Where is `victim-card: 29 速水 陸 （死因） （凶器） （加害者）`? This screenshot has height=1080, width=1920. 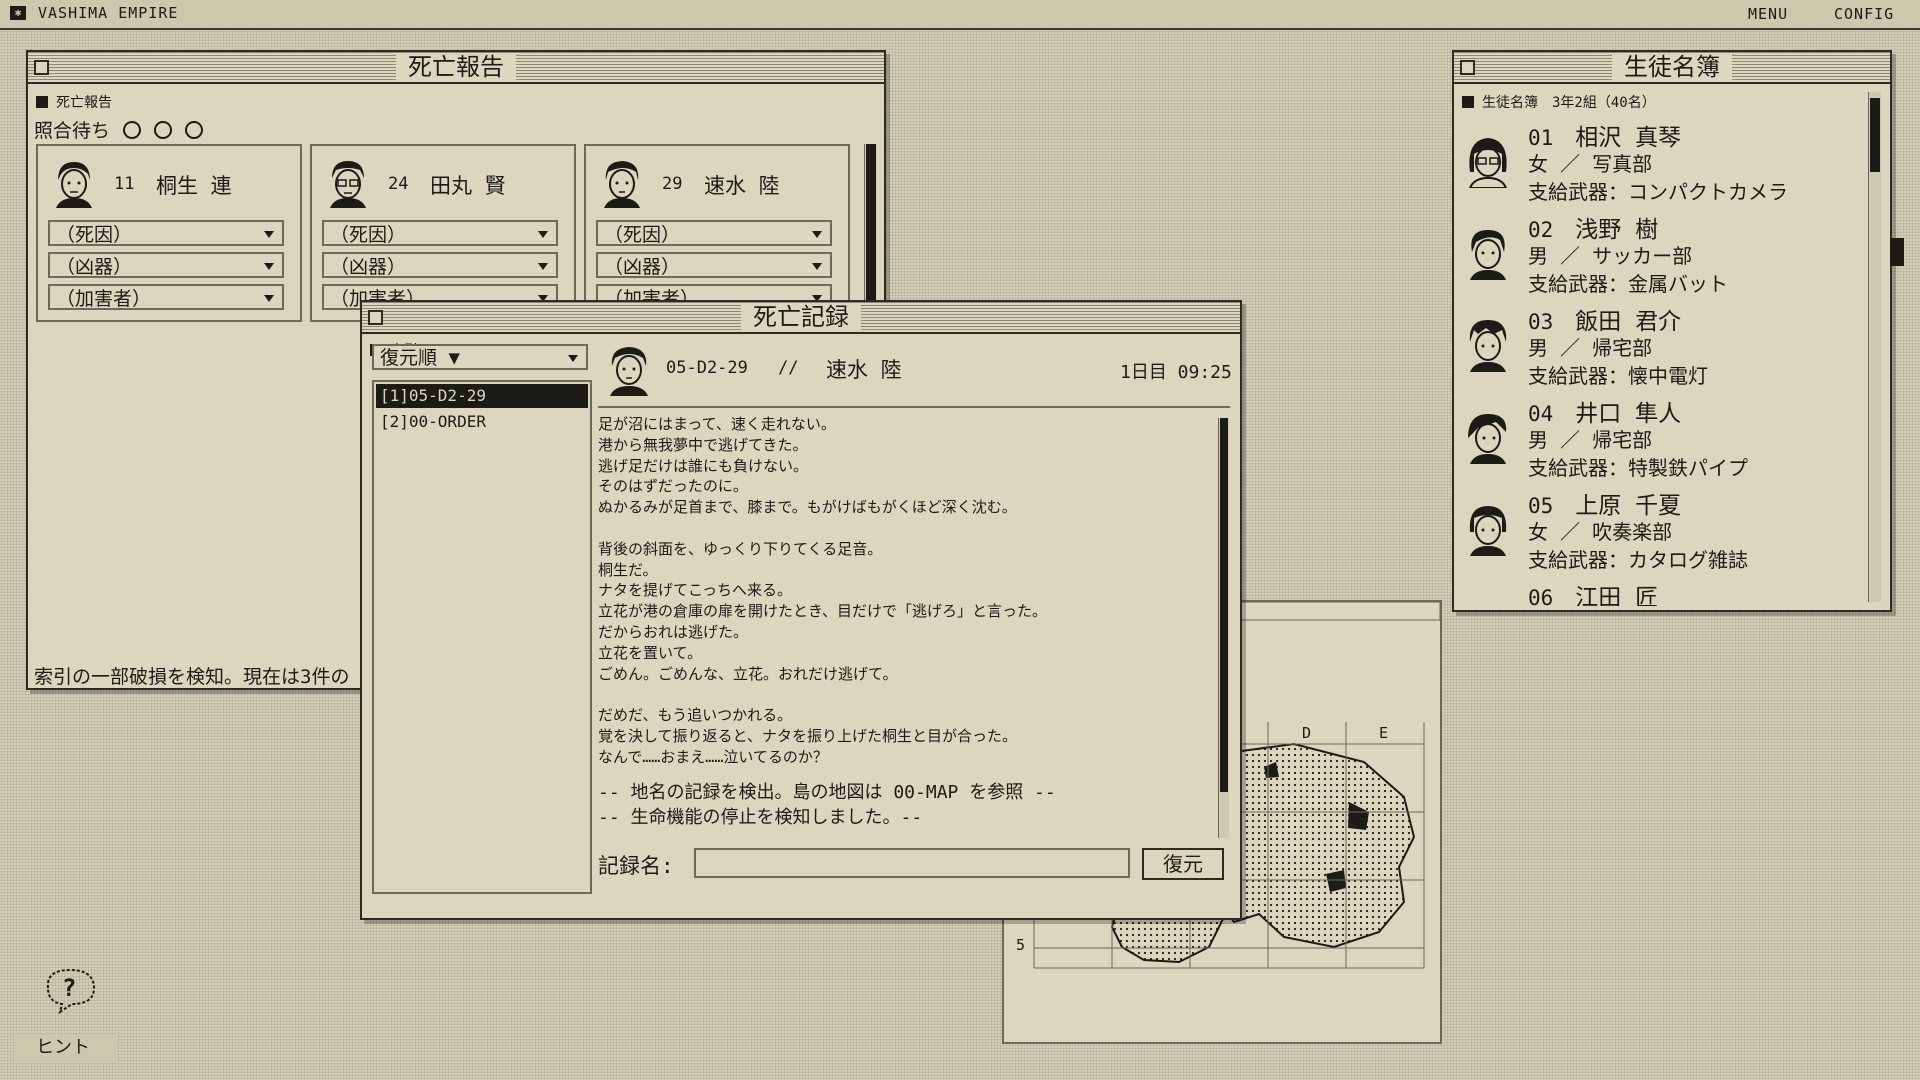 victim-card: 29 速水 陸 （死因） （凶器） （加害者） is located at coordinates (717, 233).